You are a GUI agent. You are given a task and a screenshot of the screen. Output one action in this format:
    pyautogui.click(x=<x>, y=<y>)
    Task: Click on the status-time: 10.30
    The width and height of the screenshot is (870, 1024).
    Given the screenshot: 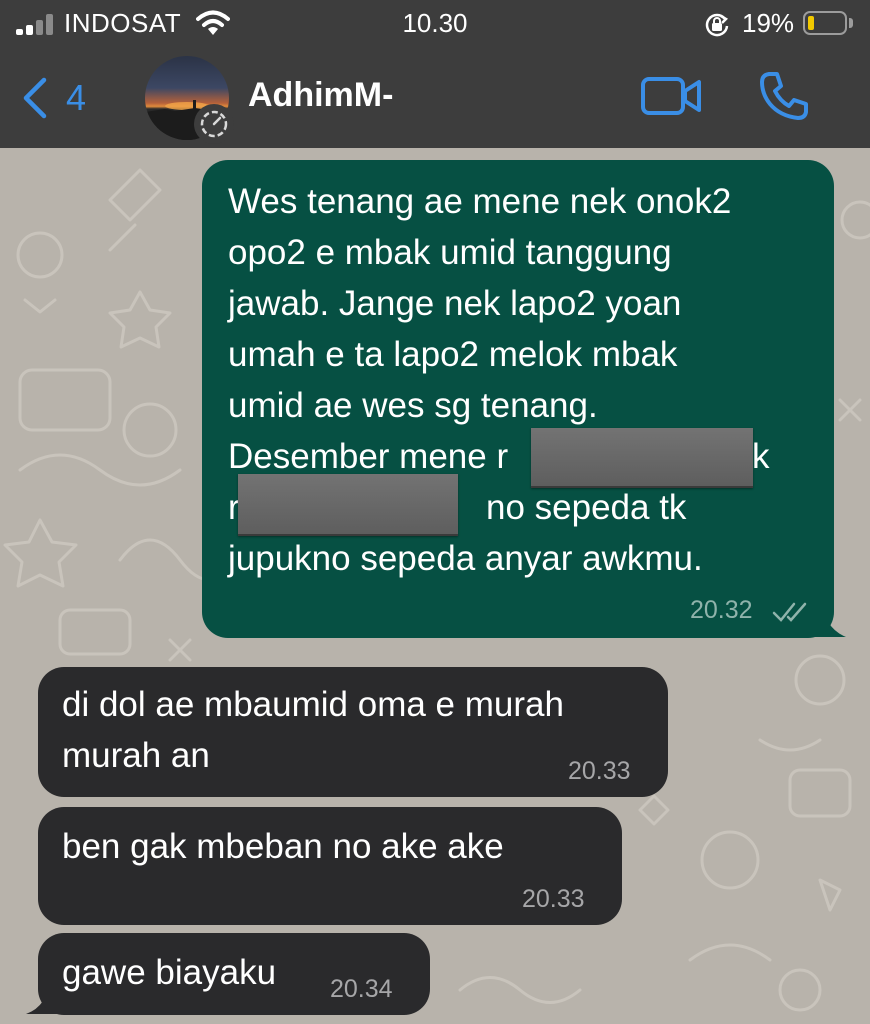 What is the action you would take?
    pyautogui.click(x=435, y=23)
    